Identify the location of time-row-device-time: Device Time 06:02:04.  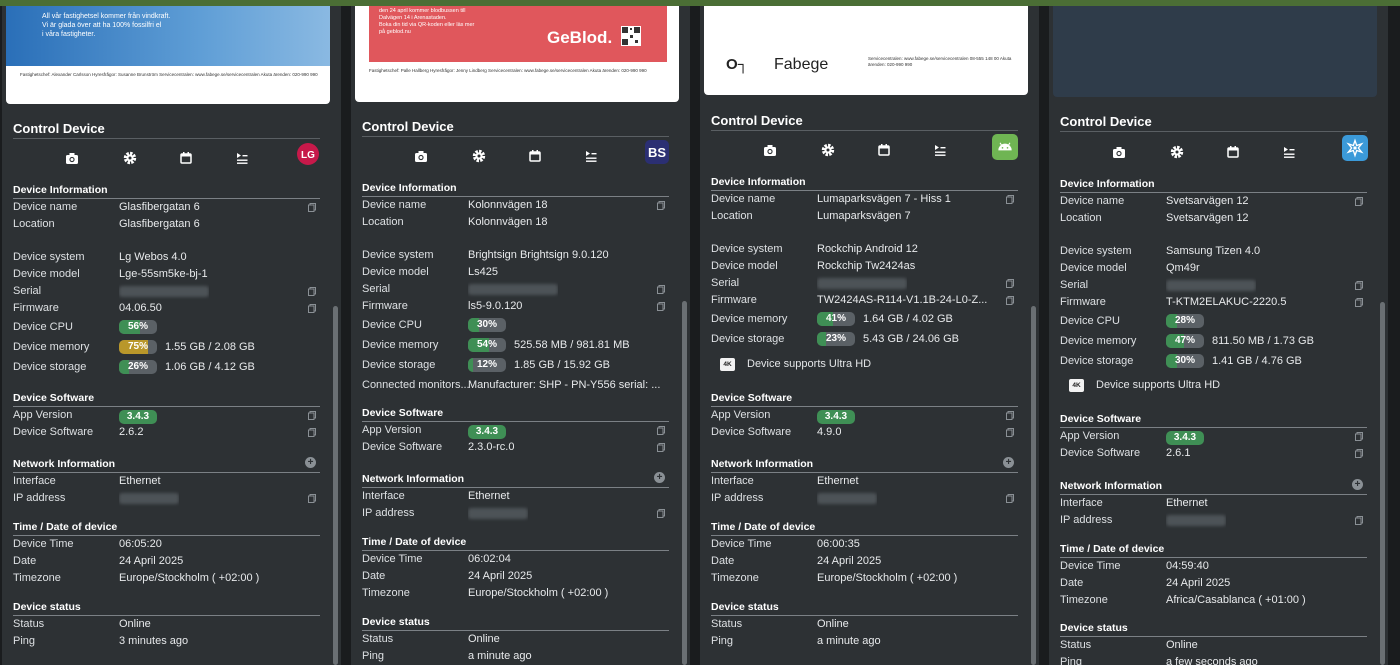
(515, 559).